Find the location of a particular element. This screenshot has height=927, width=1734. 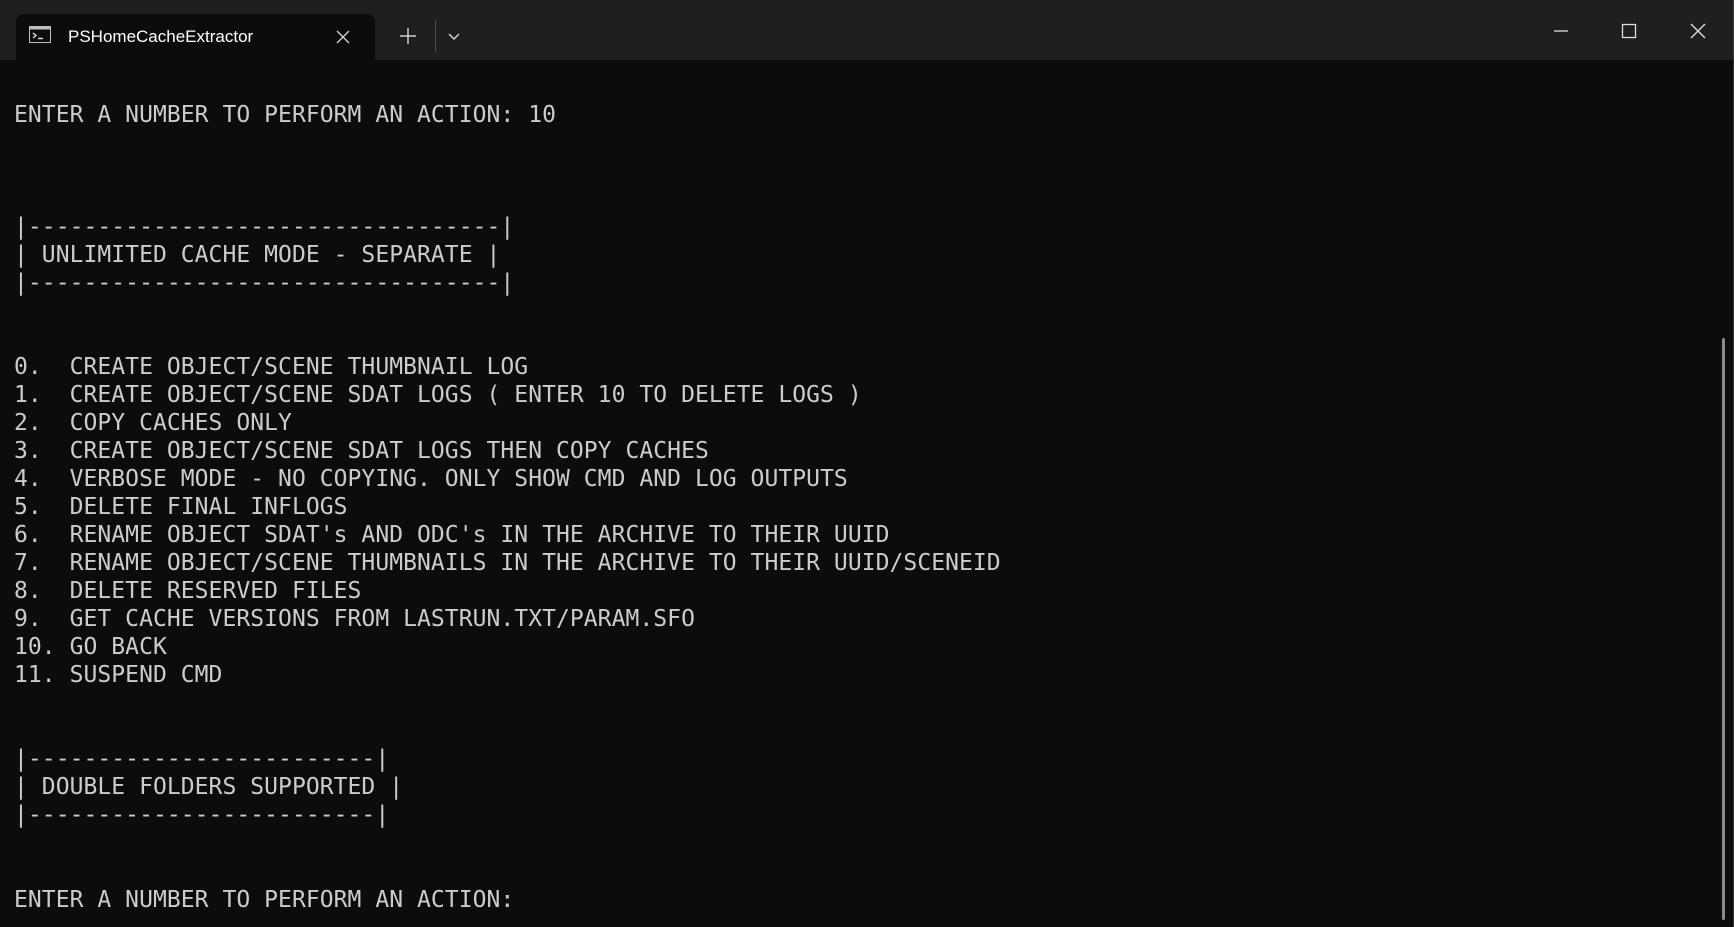

tab-toolbar-divider is located at coordinates (435, 36).